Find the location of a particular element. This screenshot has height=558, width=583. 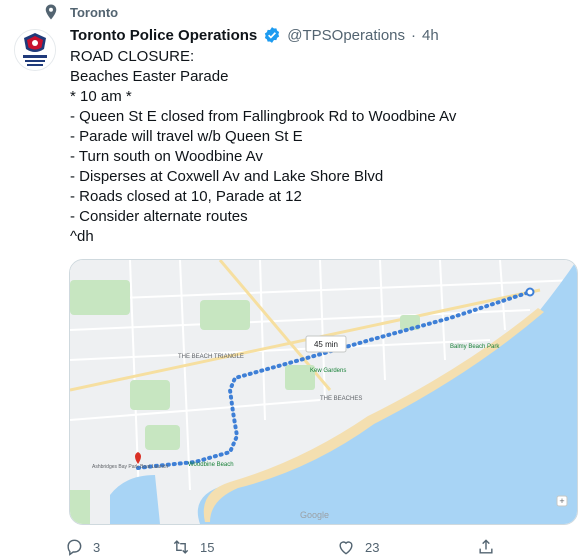

tweet-line: ^dh is located at coordinates (82, 236).